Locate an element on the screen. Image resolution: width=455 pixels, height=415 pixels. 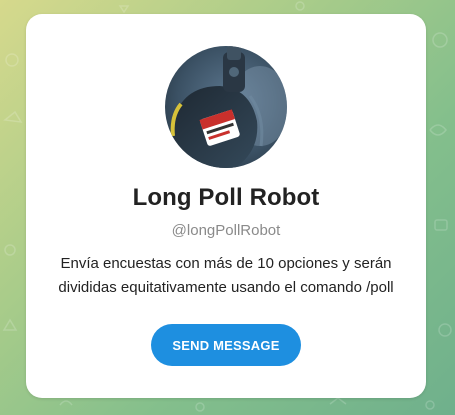
bot-avatar-photo-icon is located at coordinates (226, 107).